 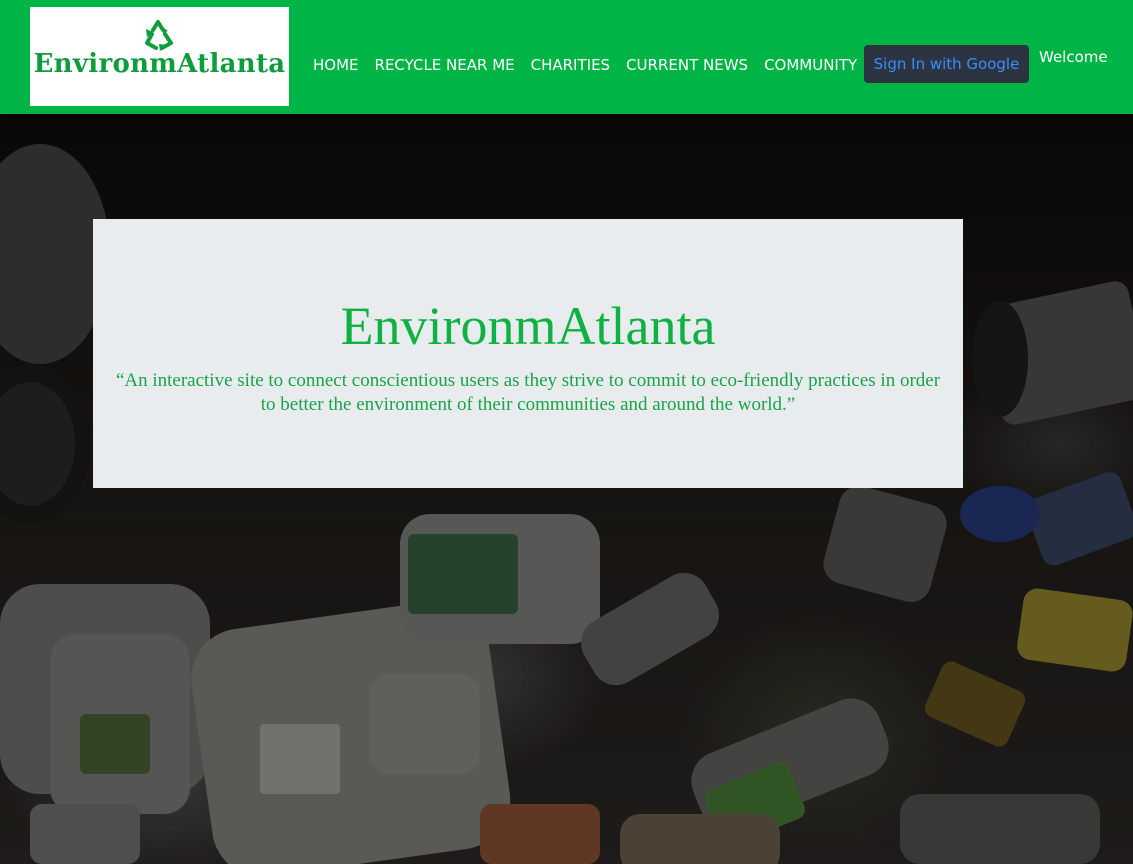 What do you see at coordinates (528, 326) in the screenshot?
I see `hero-title: EnvironmAtlanta` at bounding box center [528, 326].